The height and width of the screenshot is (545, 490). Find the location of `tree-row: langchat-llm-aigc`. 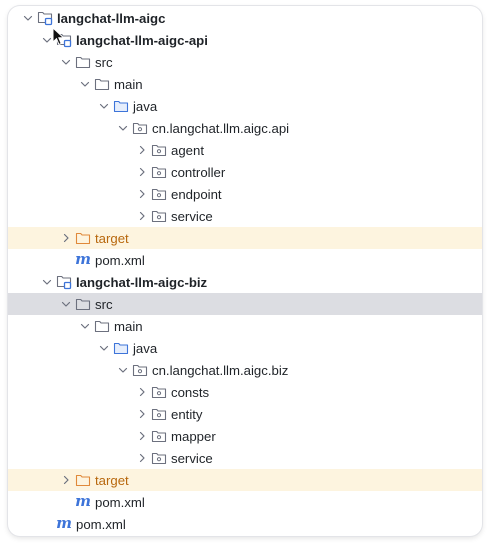

tree-row: langchat-llm-aigc is located at coordinates (245, 18).